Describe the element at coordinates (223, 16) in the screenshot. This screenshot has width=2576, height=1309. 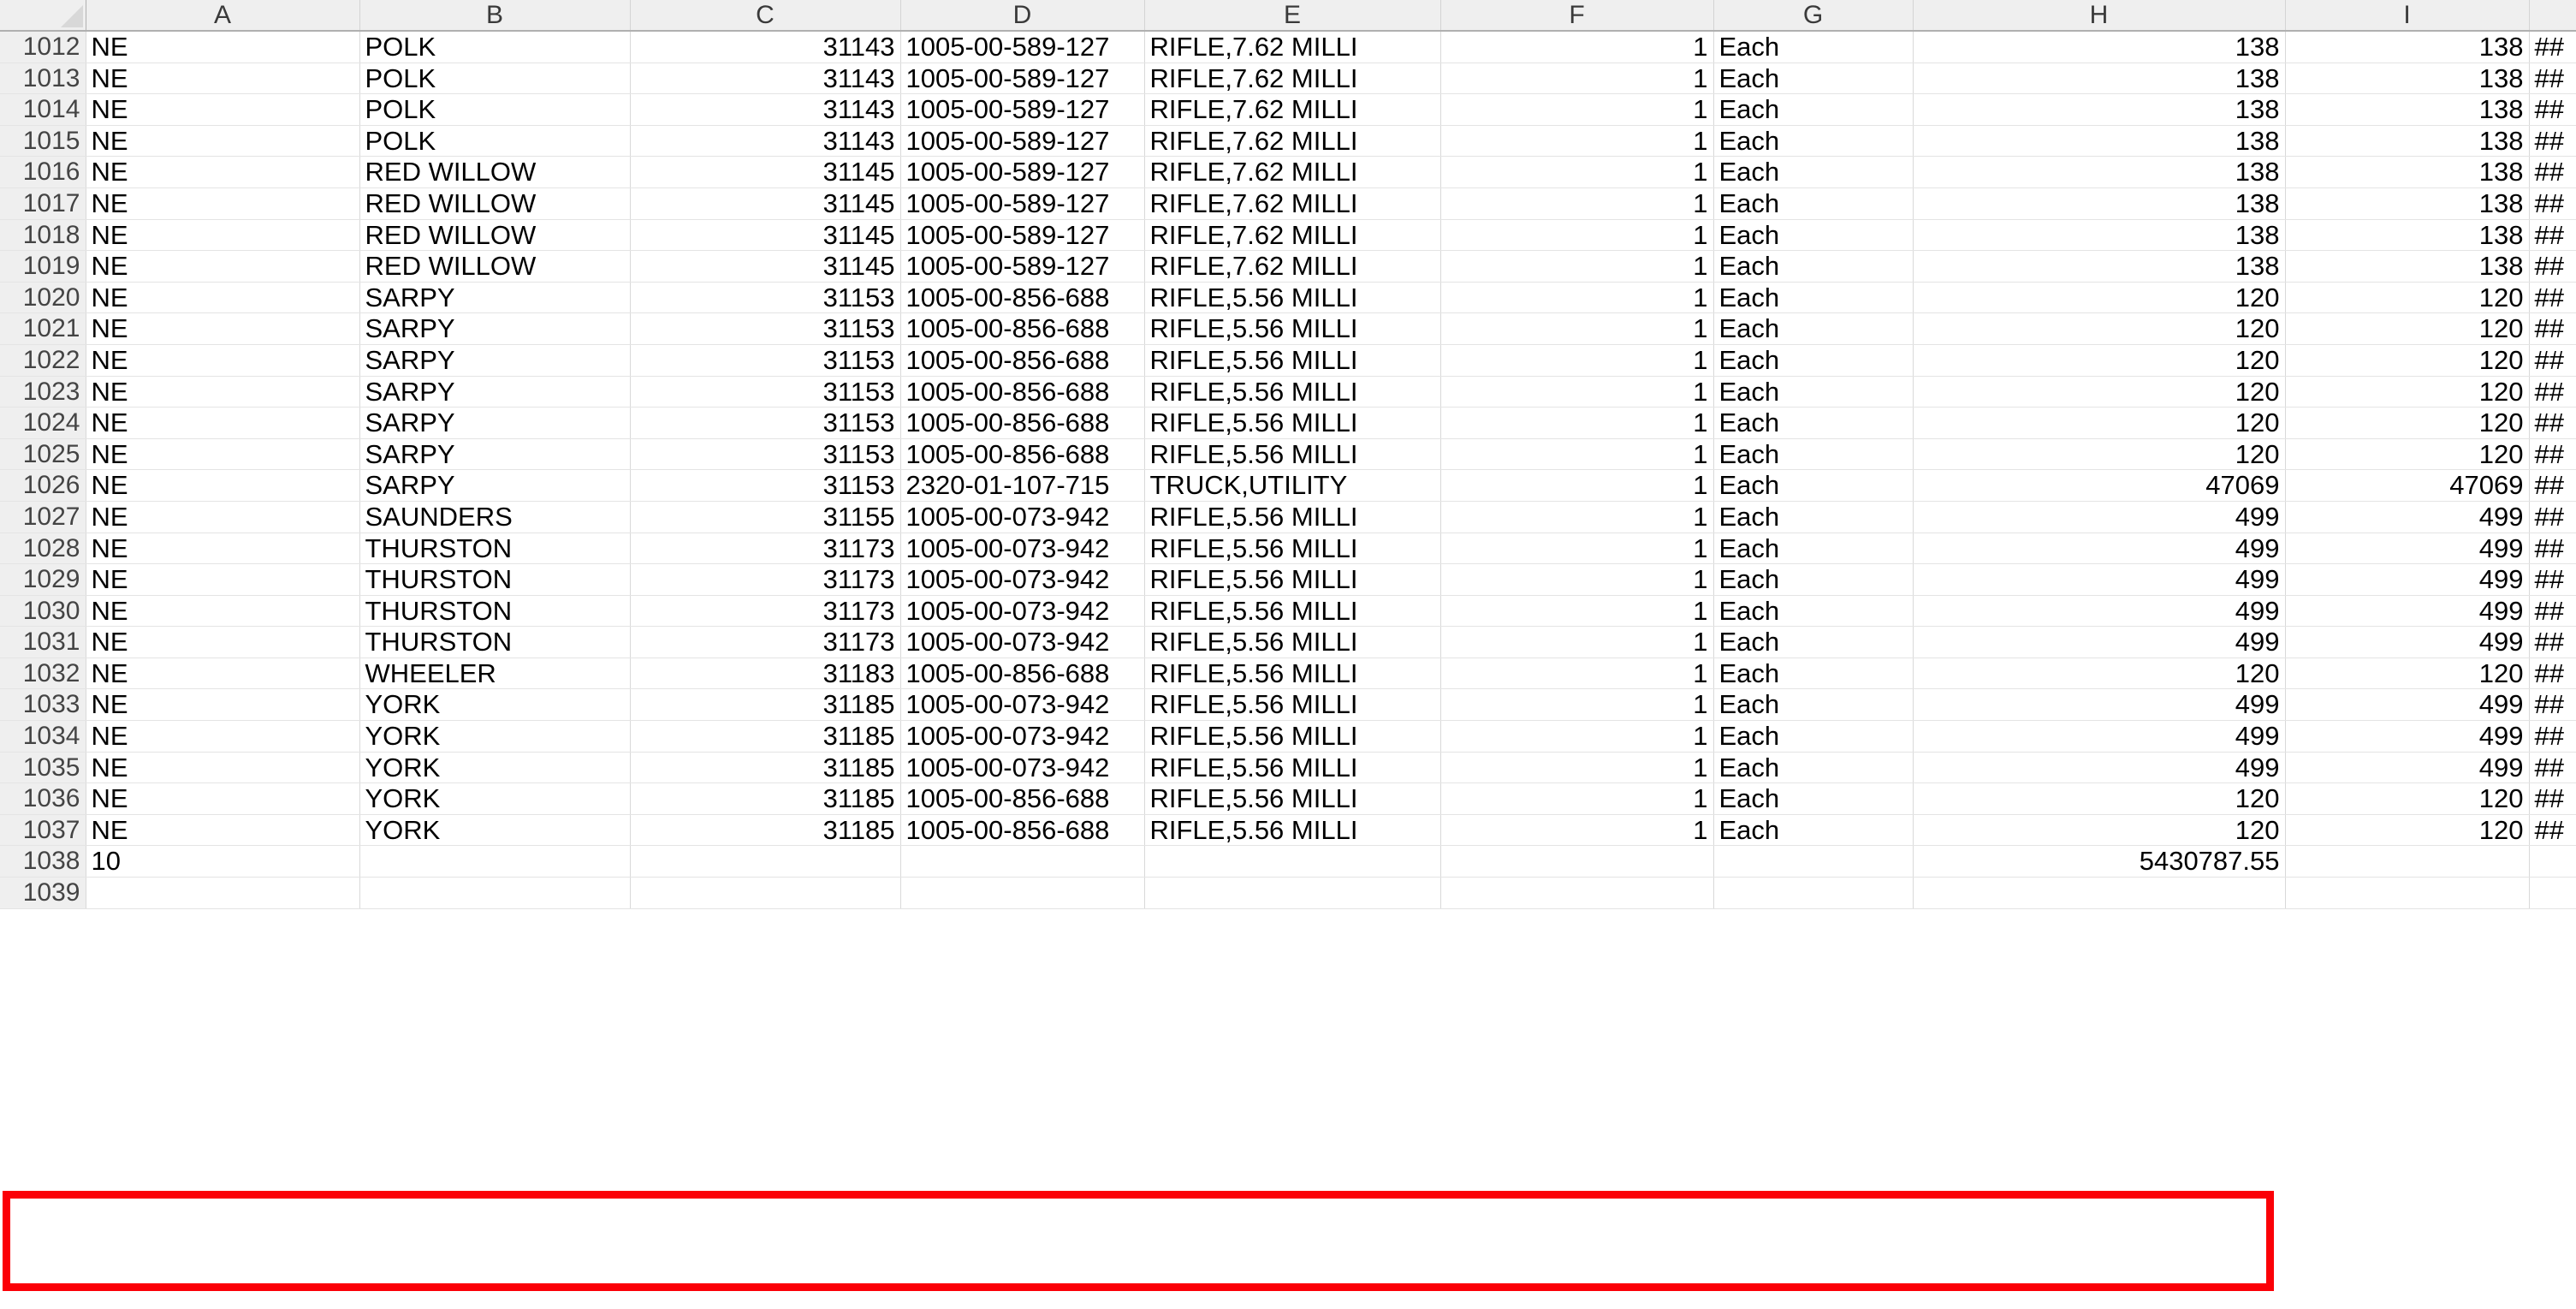
I see `column-header-a: A` at that location.